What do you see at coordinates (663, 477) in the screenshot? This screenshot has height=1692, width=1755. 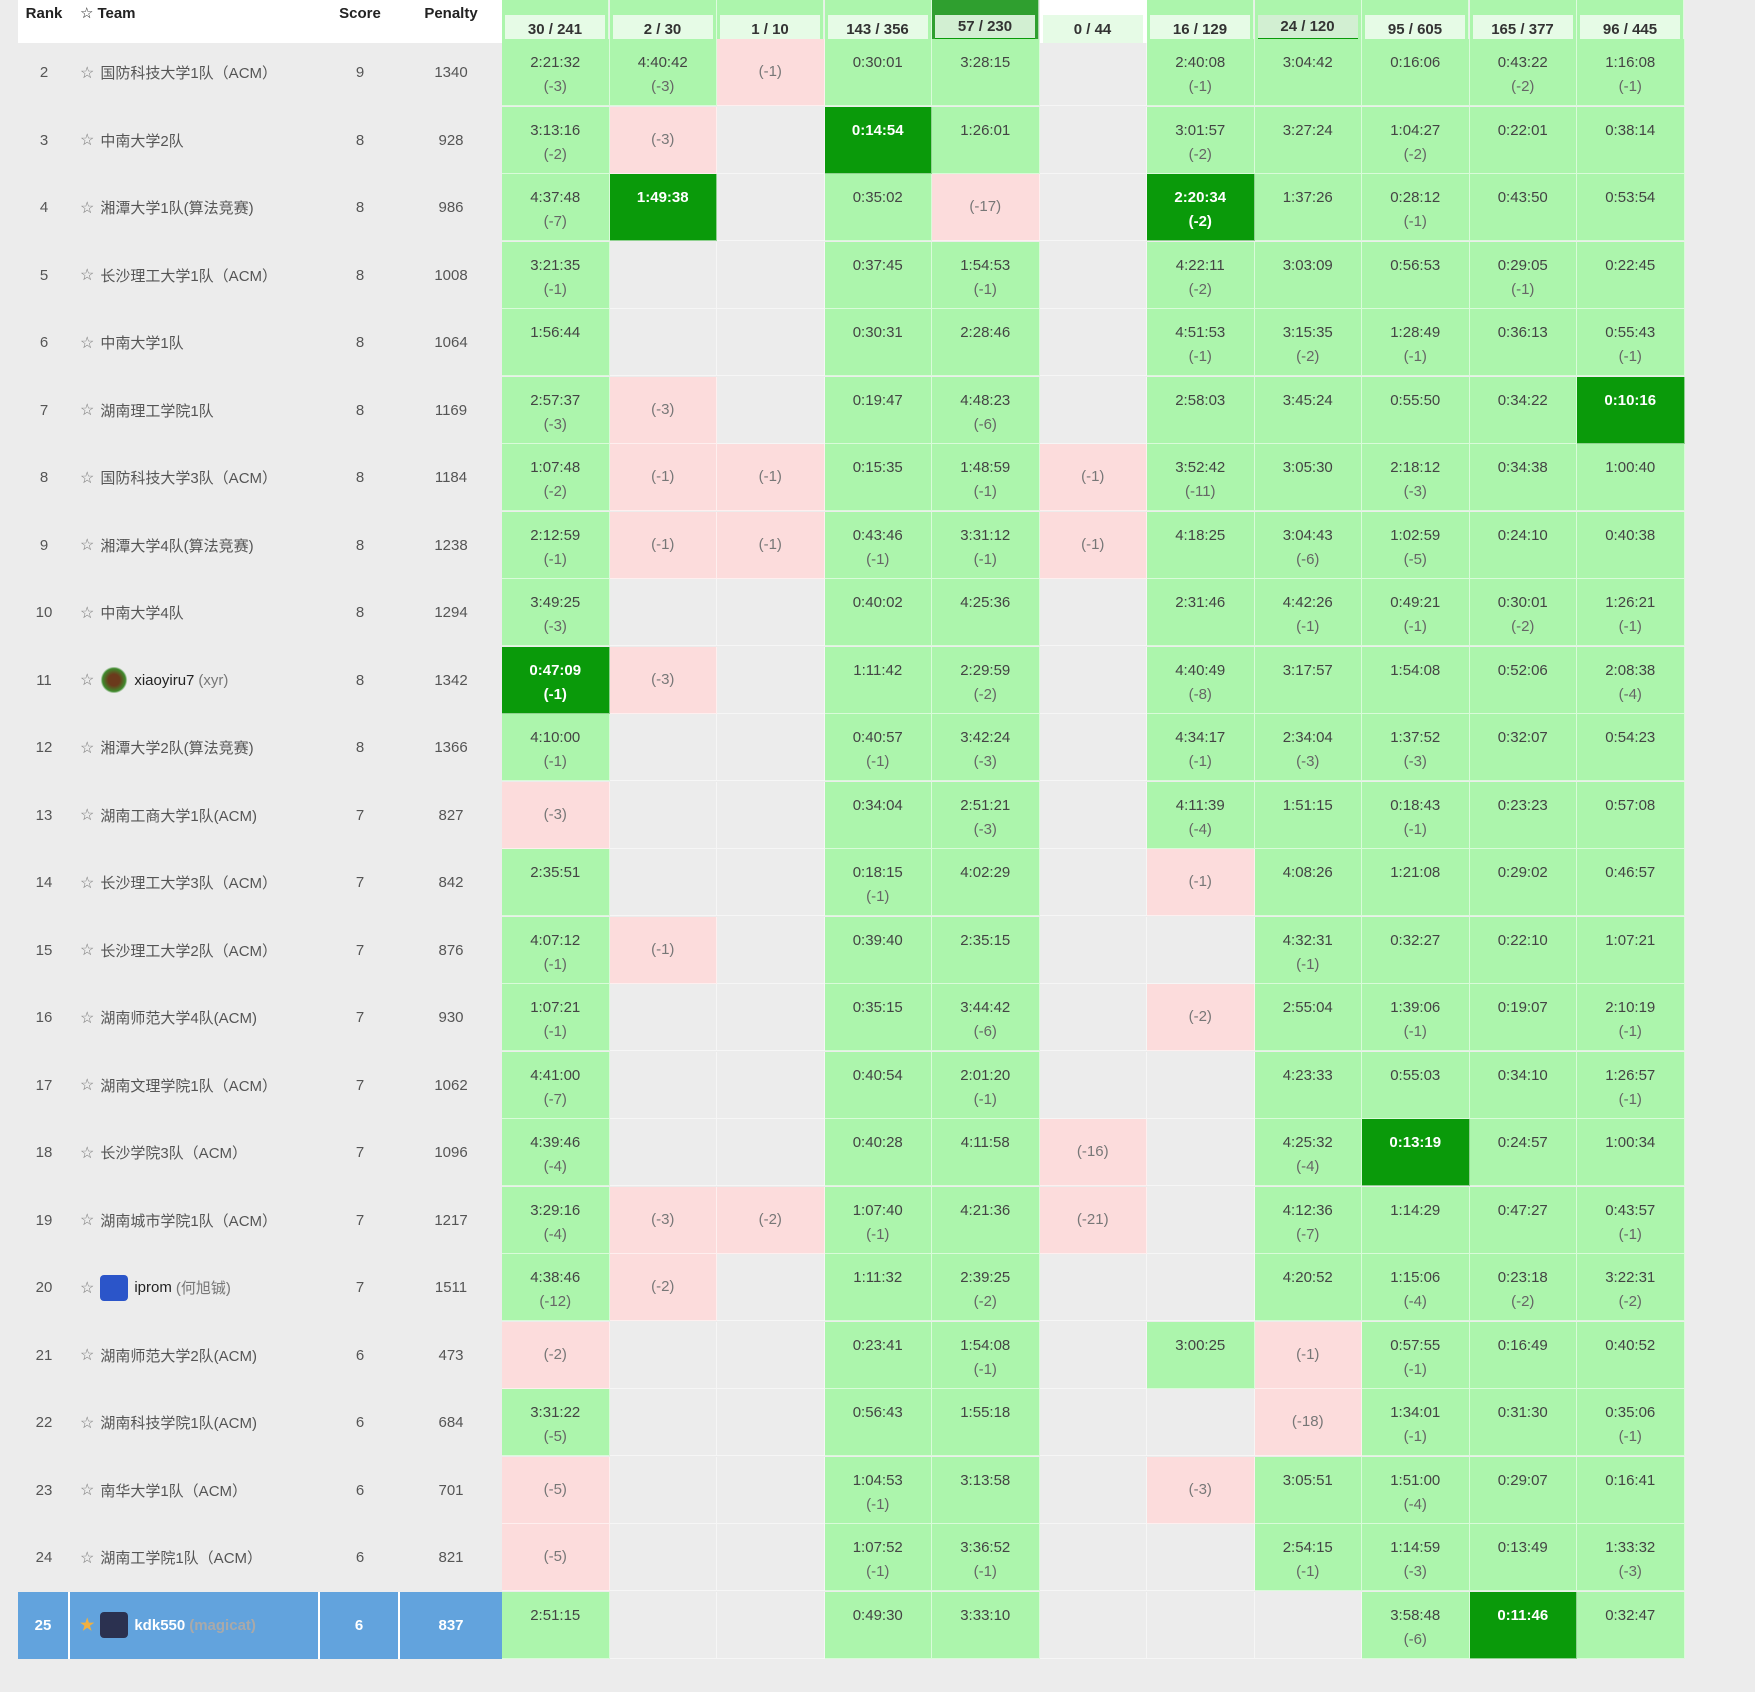 I see `submission-cell-b: (-1)` at bounding box center [663, 477].